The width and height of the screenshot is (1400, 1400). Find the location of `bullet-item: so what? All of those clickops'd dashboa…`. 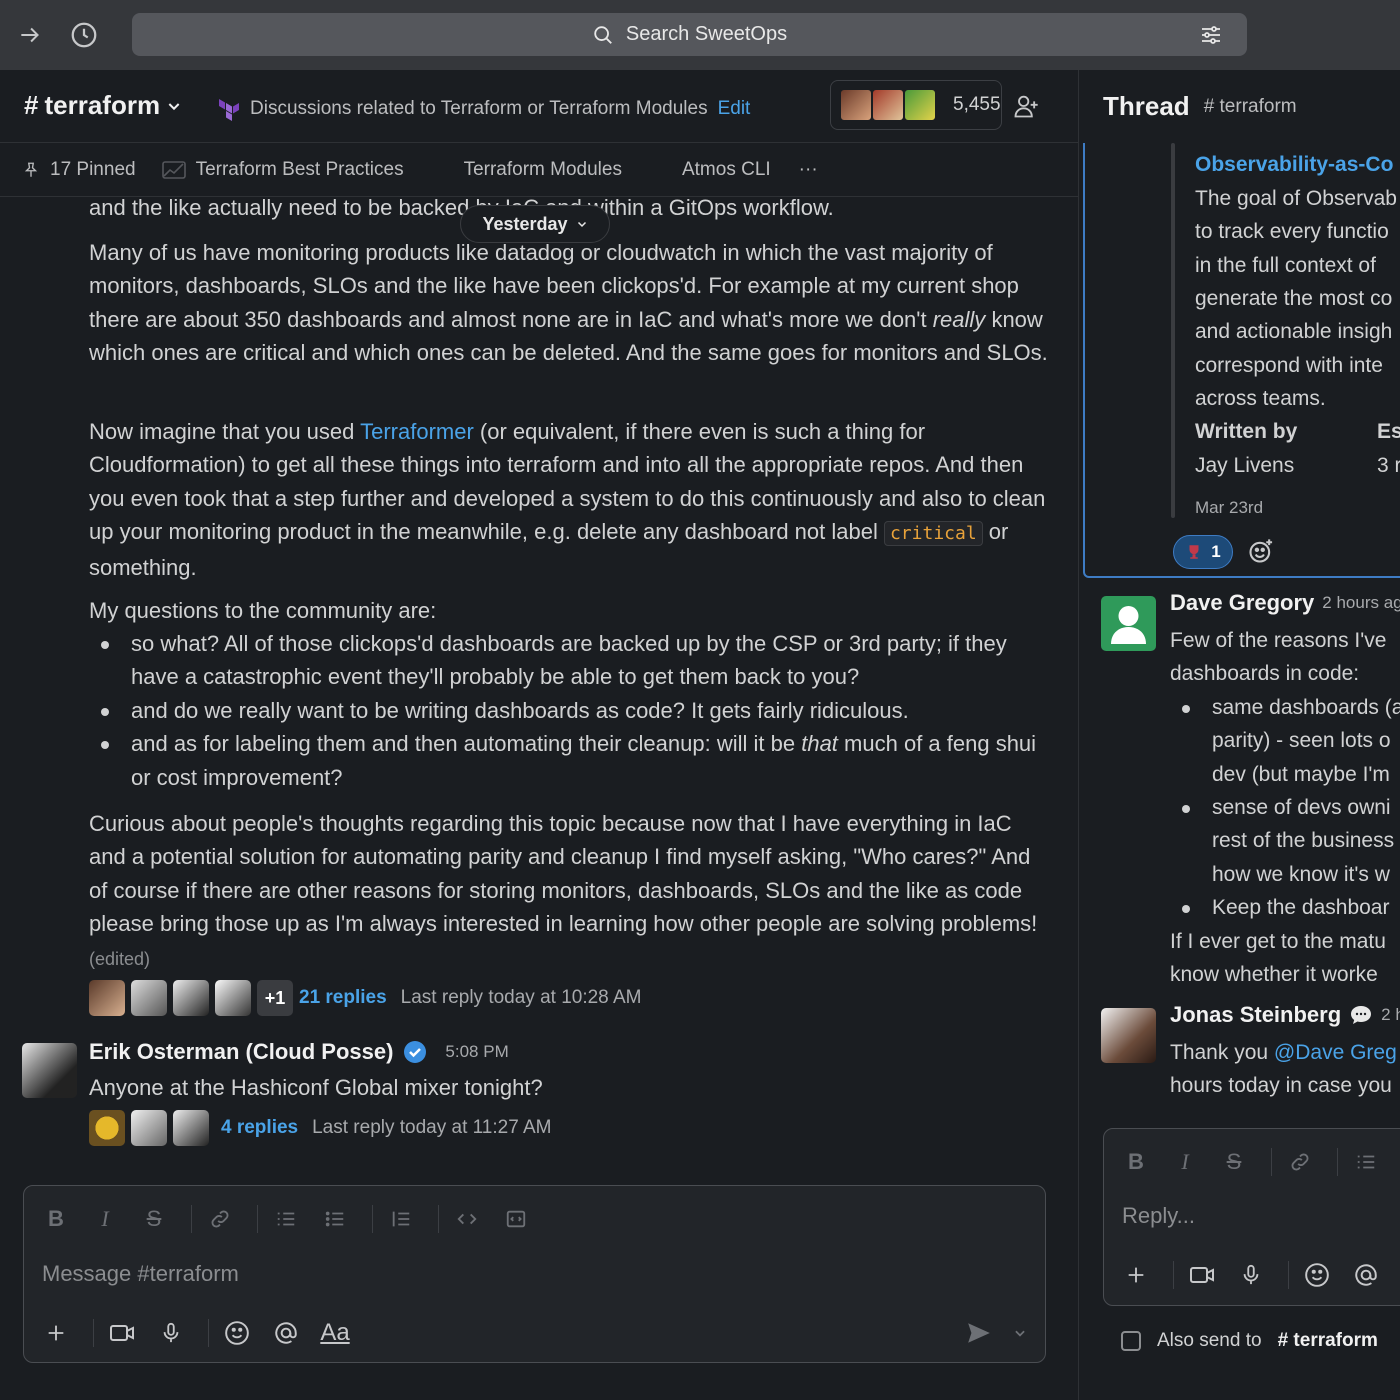

bullet-item: so what? All of those clickops'd dashboa… is located at coordinates (564, 660).